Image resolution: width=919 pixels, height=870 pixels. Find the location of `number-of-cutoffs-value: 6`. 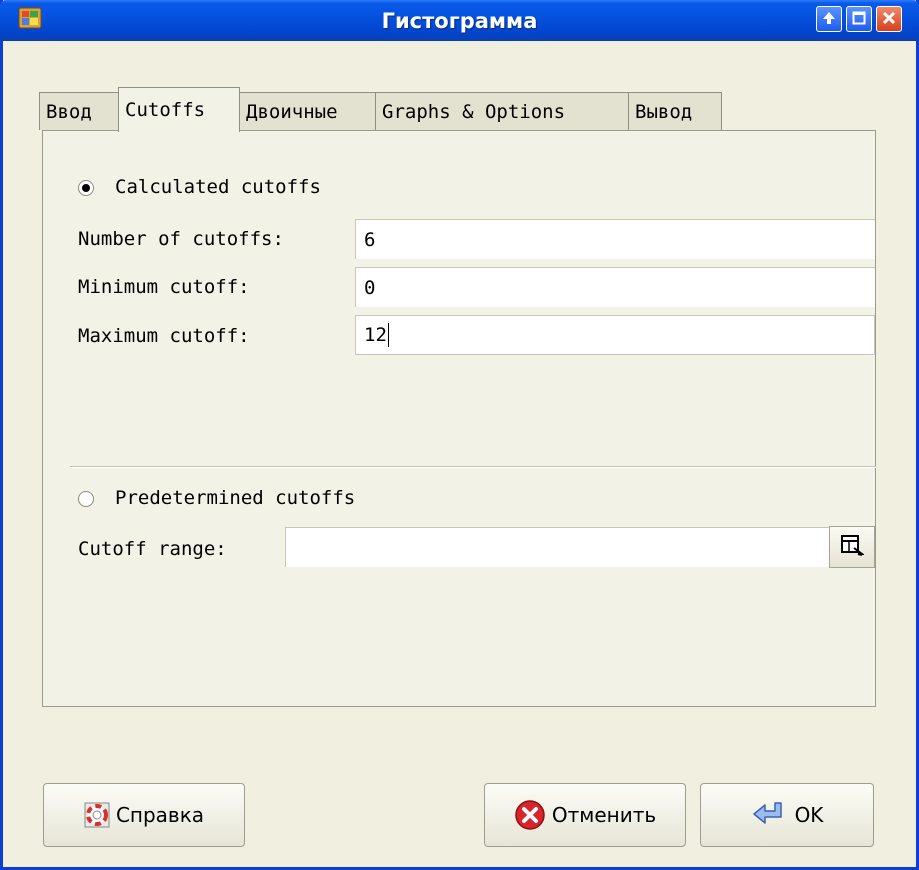

number-of-cutoffs-value: 6 is located at coordinates (370, 239).